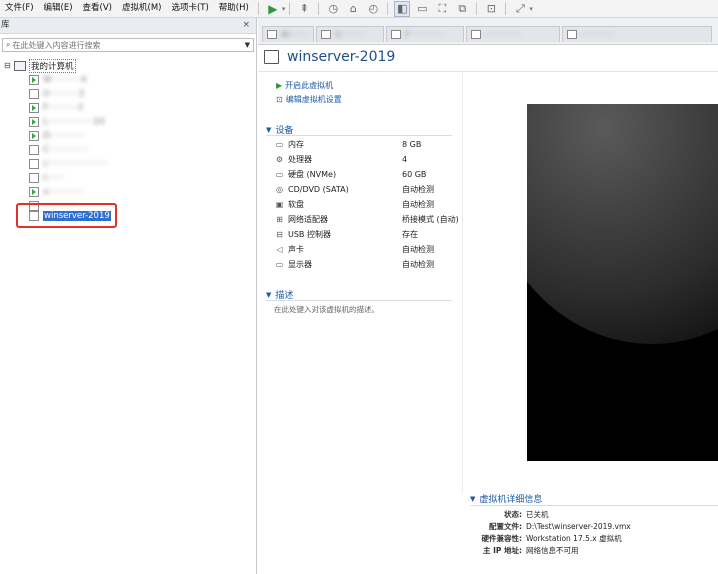  I want to click on processor-icon: ⚙, so click(279, 159).